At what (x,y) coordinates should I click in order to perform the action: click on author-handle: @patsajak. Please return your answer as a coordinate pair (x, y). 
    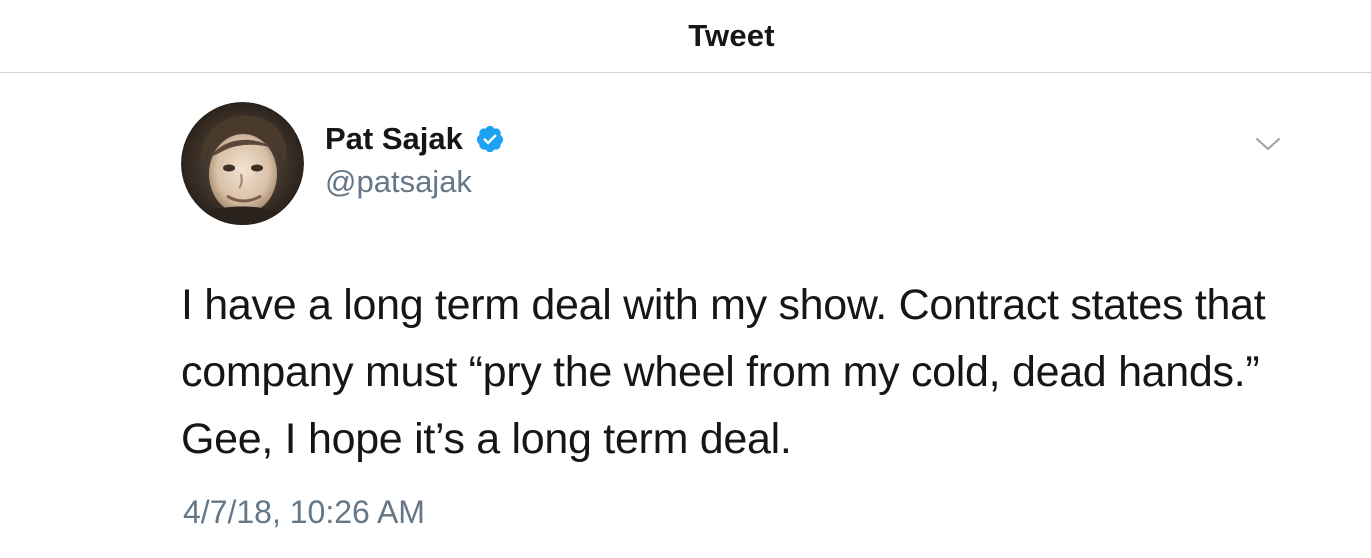
    Looking at the image, I should click on (398, 182).